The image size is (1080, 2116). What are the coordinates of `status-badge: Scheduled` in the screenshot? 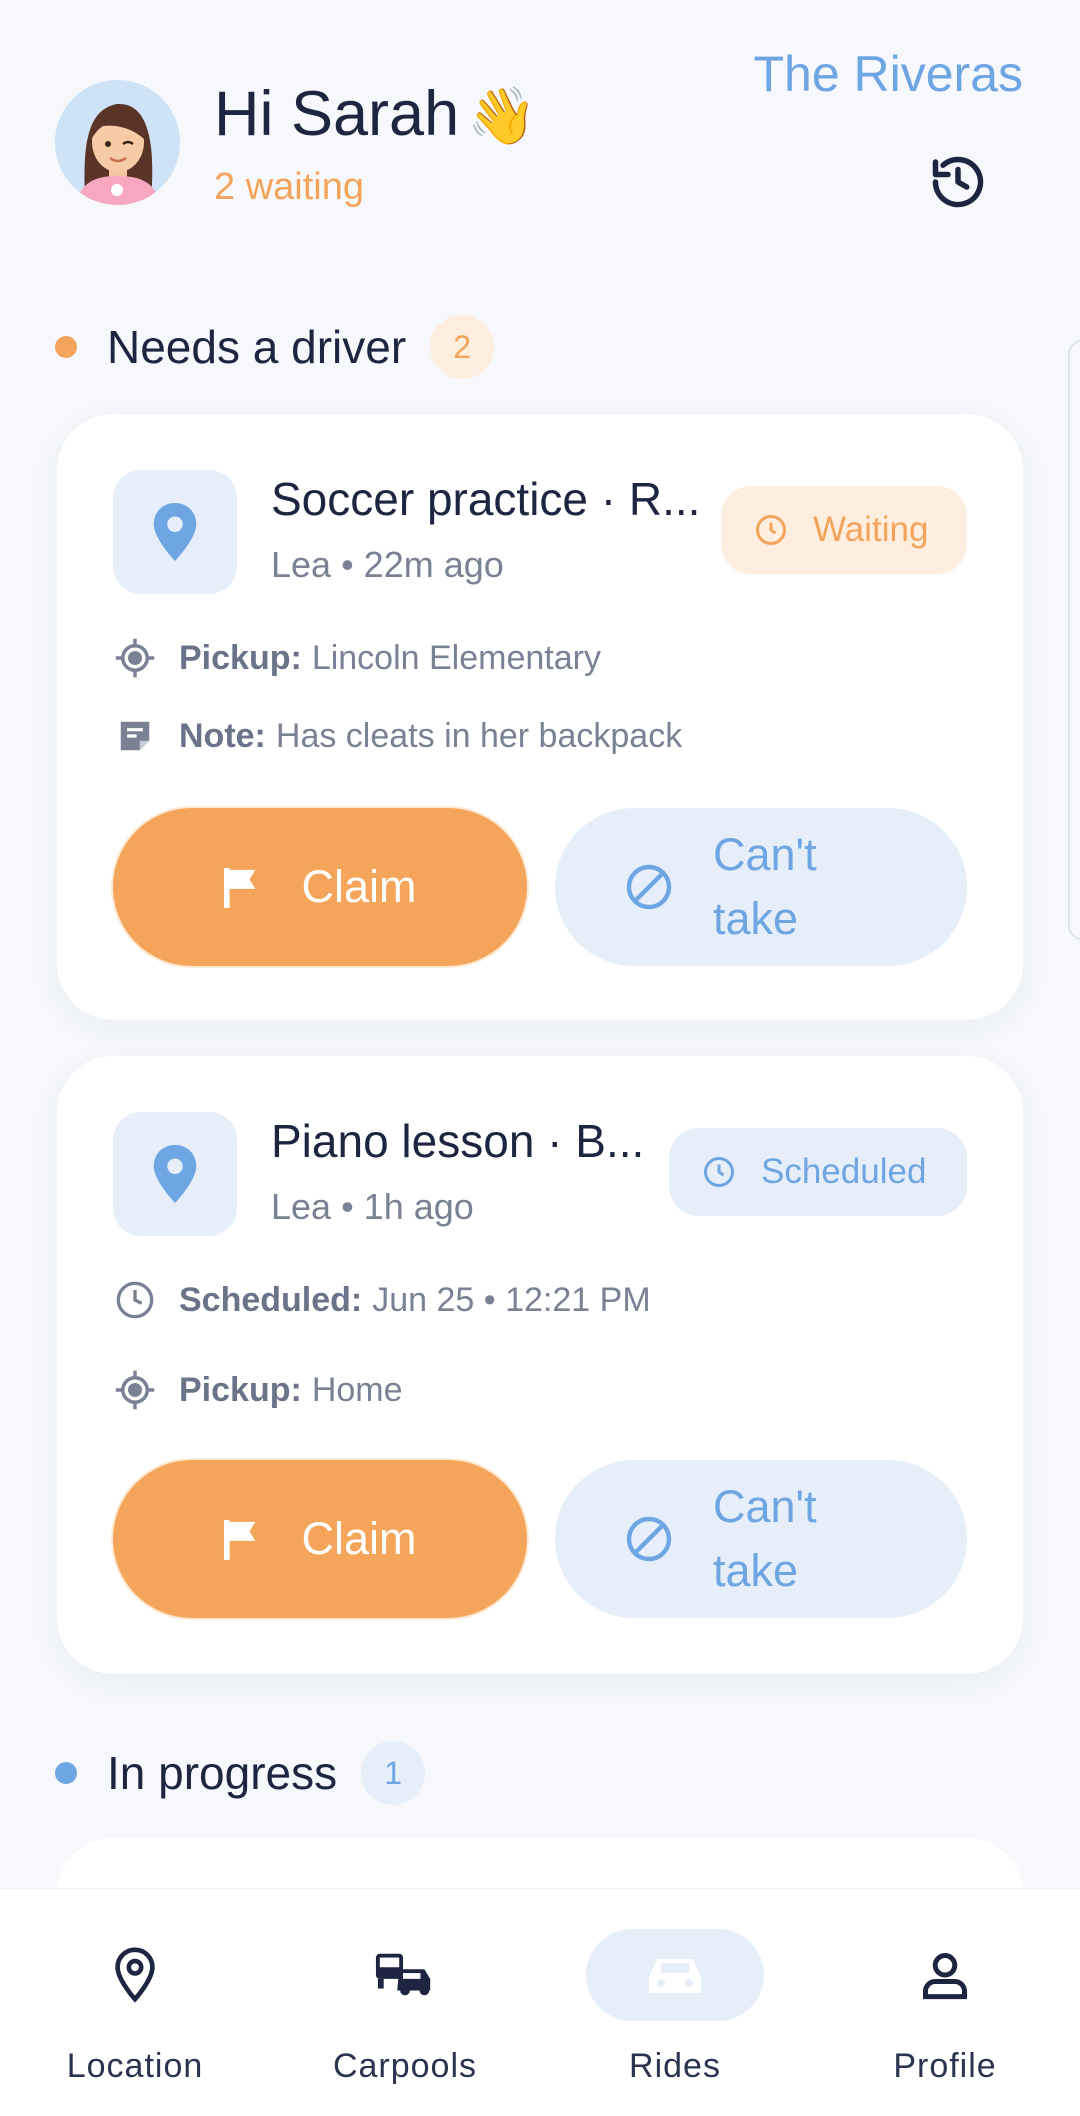 It's located at (818, 1172).